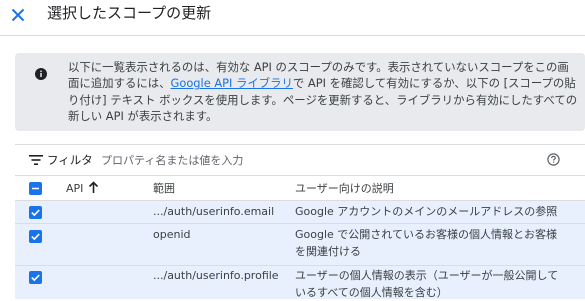 Image resolution: width=585 pixels, height=301 pixels. I want to click on row-scope: openid, so click(172, 234).